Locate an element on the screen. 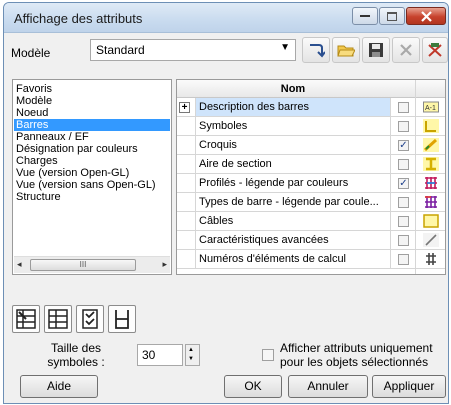  category-item: Charges is located at coordinates (92, 161).